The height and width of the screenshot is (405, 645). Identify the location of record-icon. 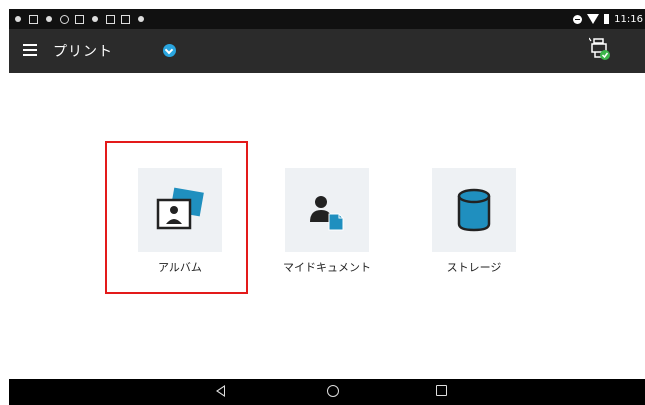
(95, 19).